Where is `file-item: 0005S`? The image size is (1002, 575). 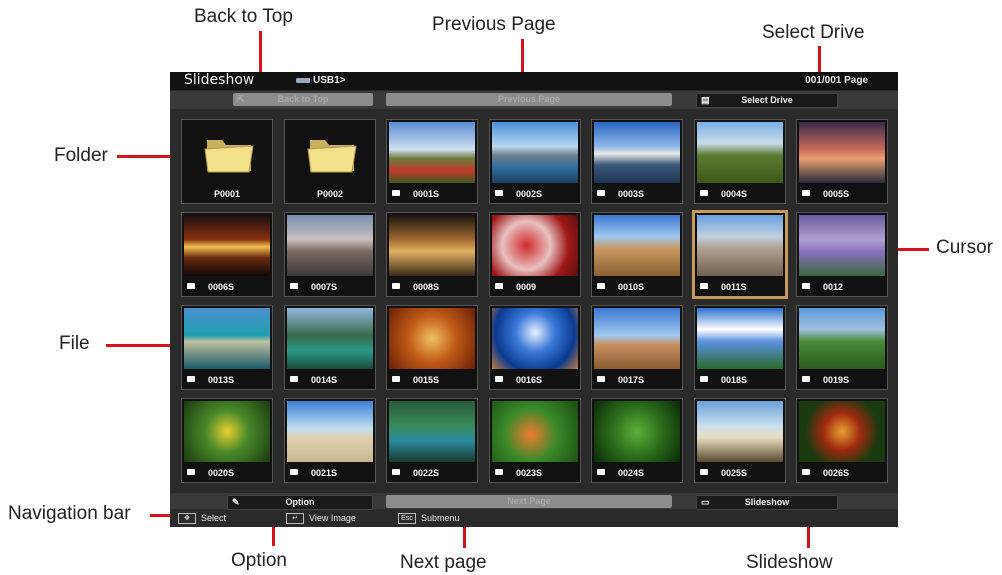
file-item: 0005S is located at coordinates (842, 161).